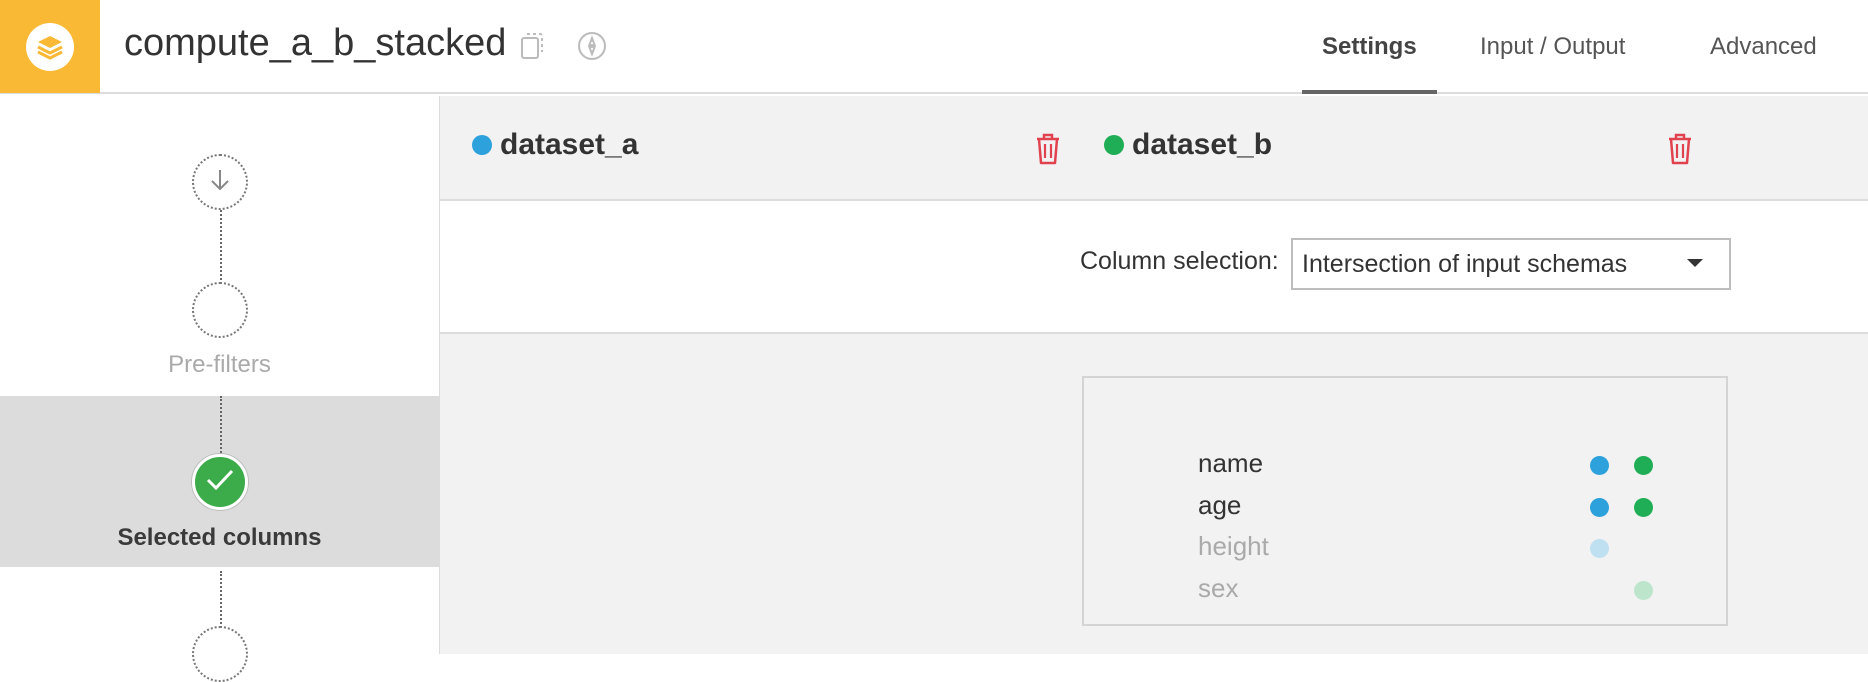 Image resolution: width=1868 pixels, height=682 pixels. What do you see at coordinates (220, 310) in the screenshot?
I see `step-pre-filters` at bounding box center [220, 310].